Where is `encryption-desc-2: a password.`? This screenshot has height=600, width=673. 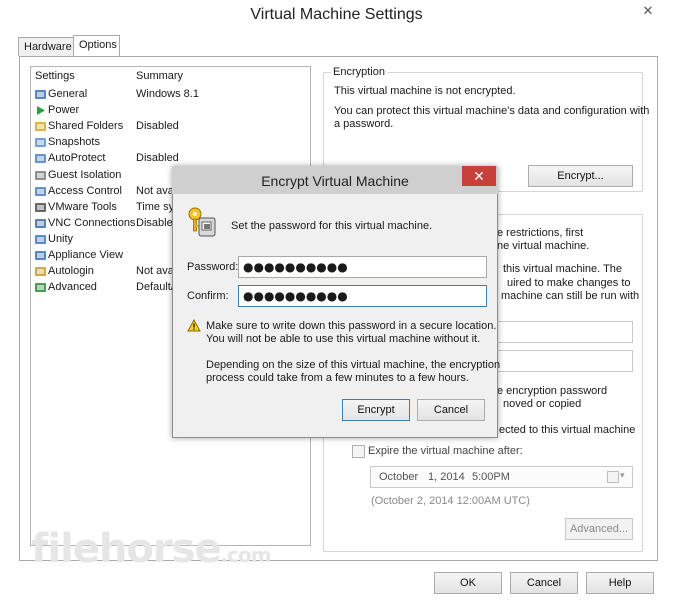
encryption-desc-2: a password. is located at coordinates (364, 124).